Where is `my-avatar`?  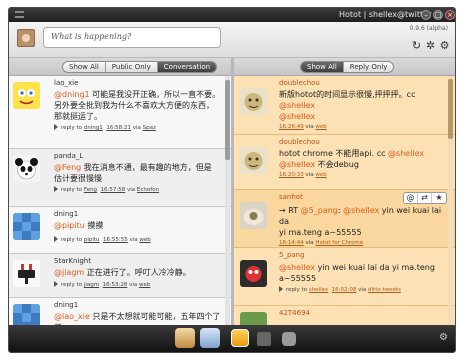
my-avatar is located at coordinates (26, 38).